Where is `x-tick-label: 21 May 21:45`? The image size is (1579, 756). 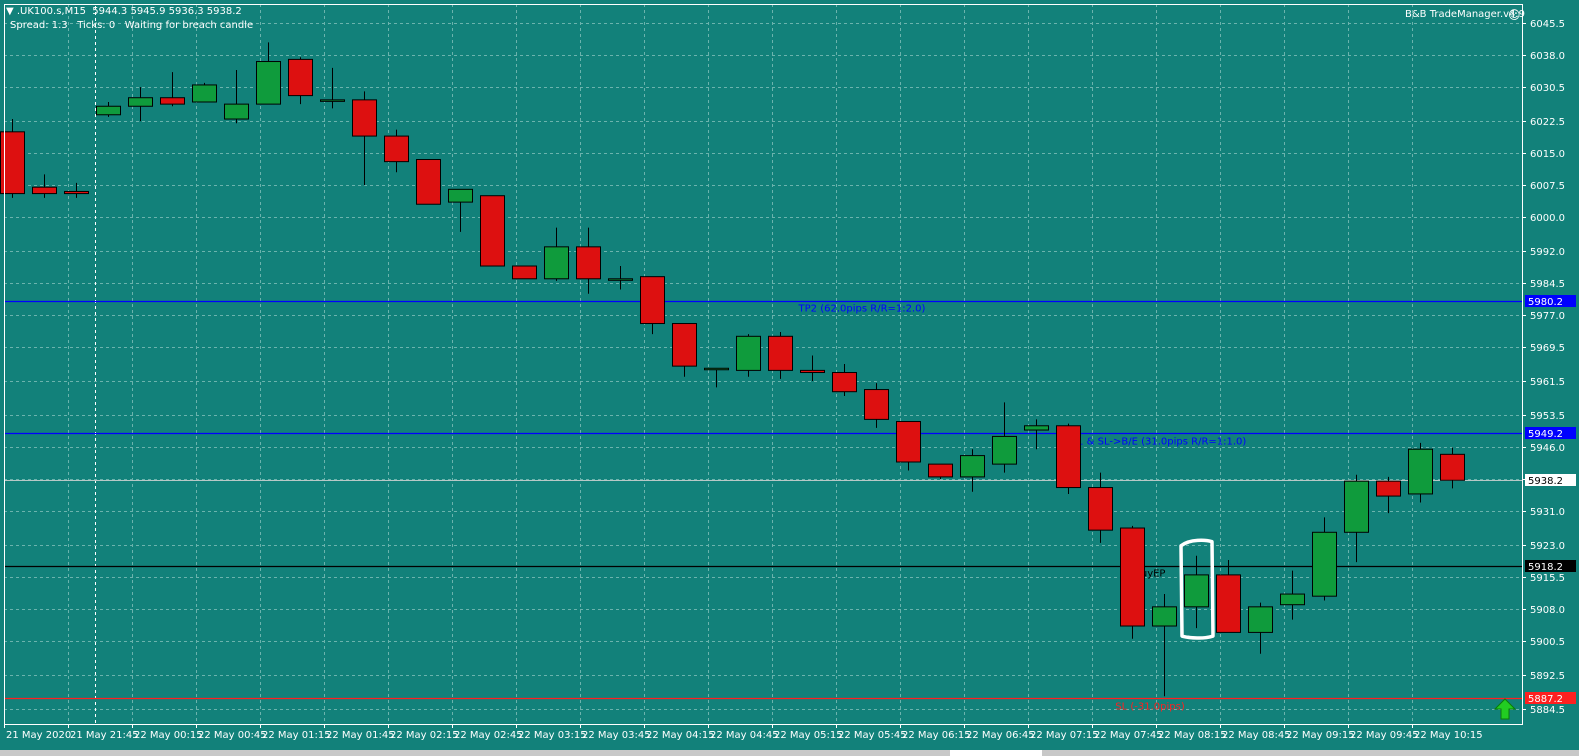
x-tick-label: 21 May 21:45 is located at coordinates (104, 735).